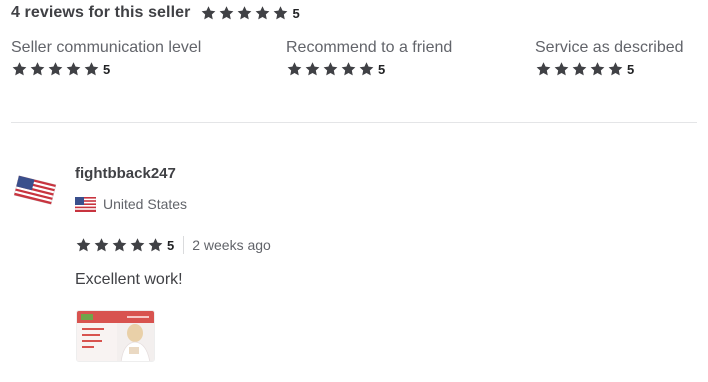  I want to click on reviewer-username: fightbback247, so click(125, 174).